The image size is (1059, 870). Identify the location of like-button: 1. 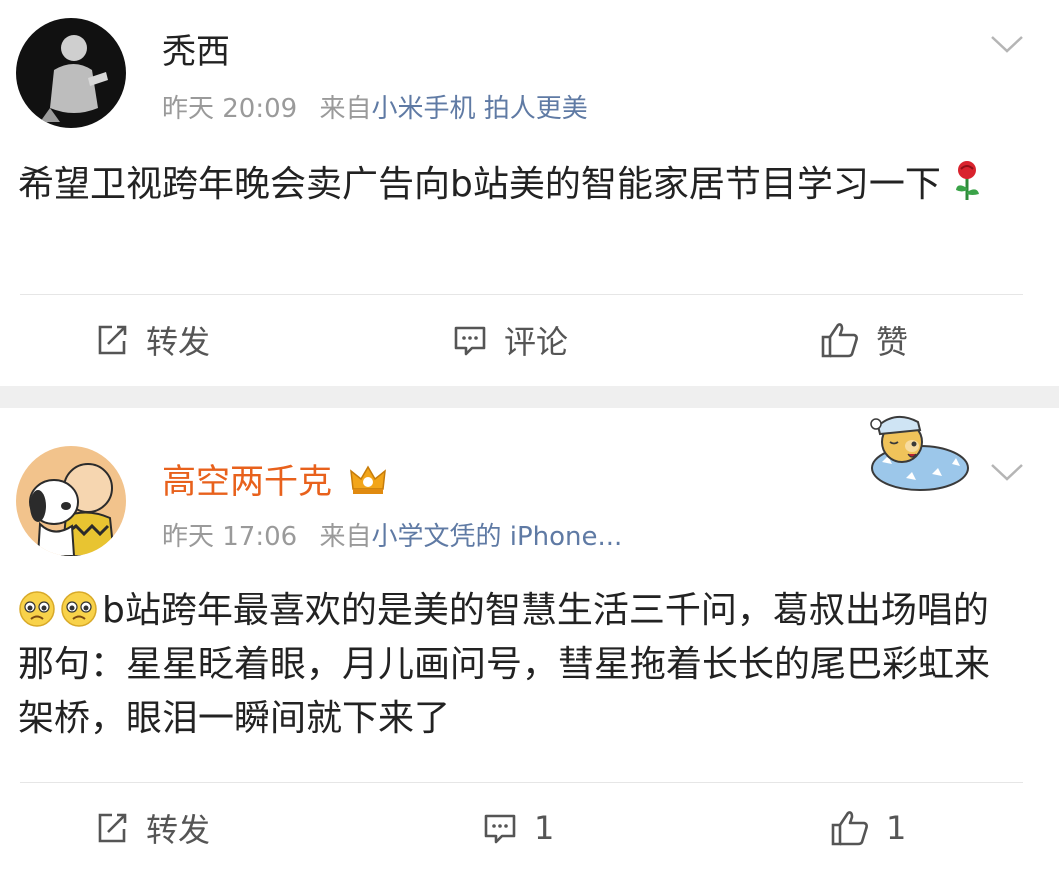
(868, 828).